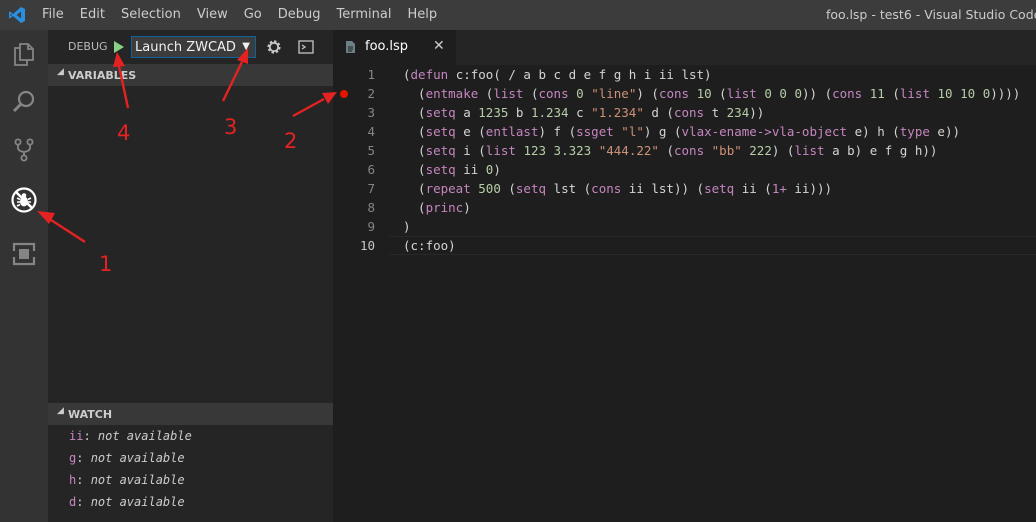 The image size is (1036, 522). Describe the element at coordinates (684, 207) in the screenshot. I see `code-line: 8 (princ)` at that location.